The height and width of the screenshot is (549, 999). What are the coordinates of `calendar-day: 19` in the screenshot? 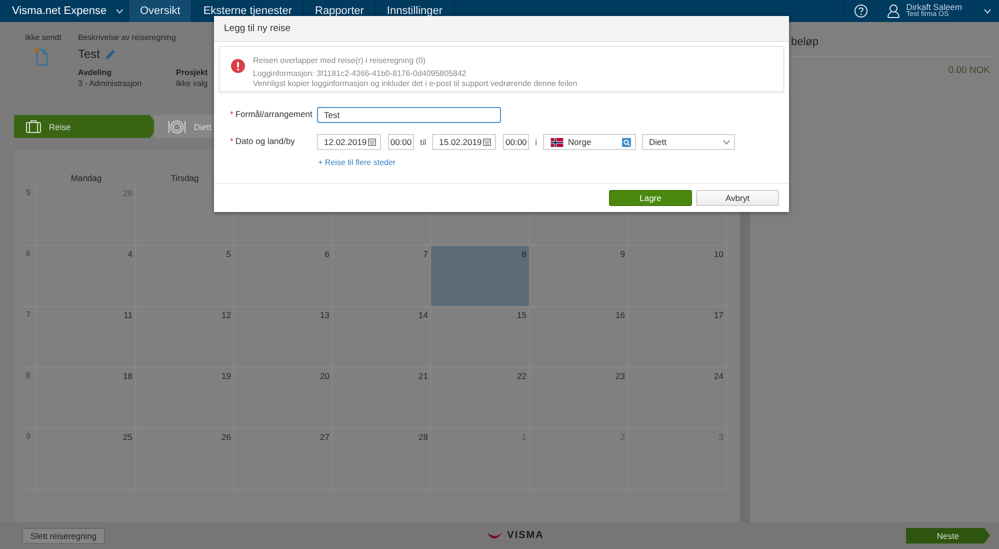 It's located at (185, 398).